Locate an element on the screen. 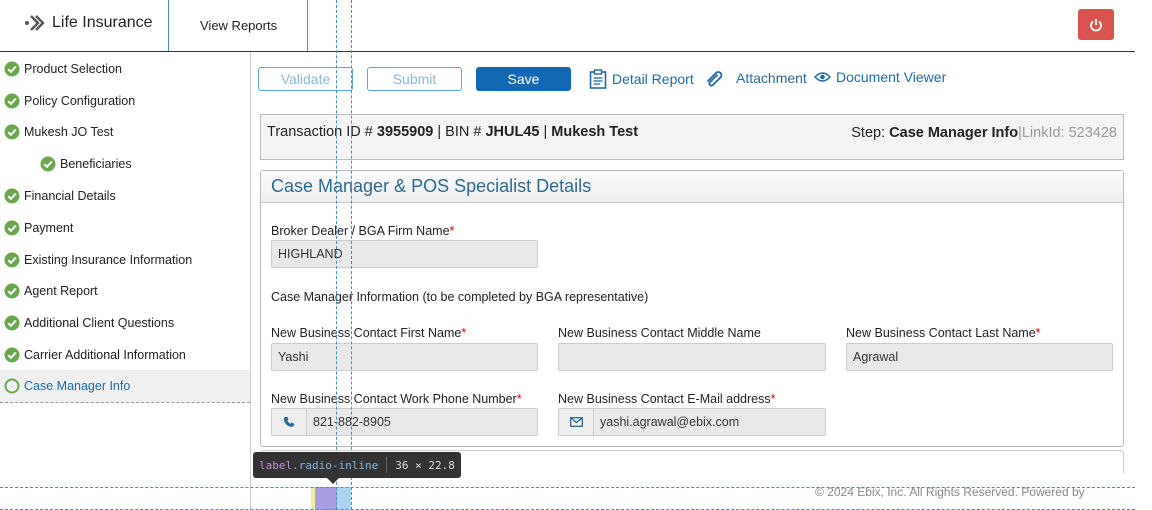 The width and height of the screenshot is (1152, 510). app-logo: Life Insurance is located at coordinates (88, 23).